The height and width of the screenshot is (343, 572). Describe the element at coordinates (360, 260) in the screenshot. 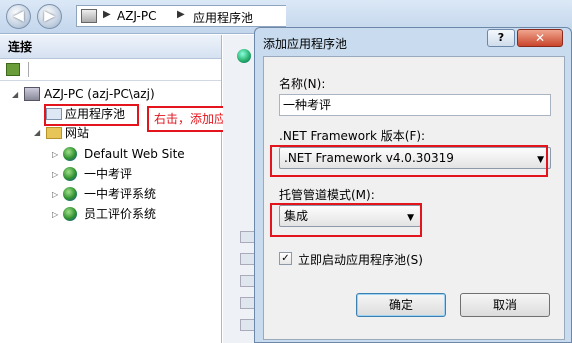

I see `start-immediately-label: 立即启动应用程序池(S)` at that location.